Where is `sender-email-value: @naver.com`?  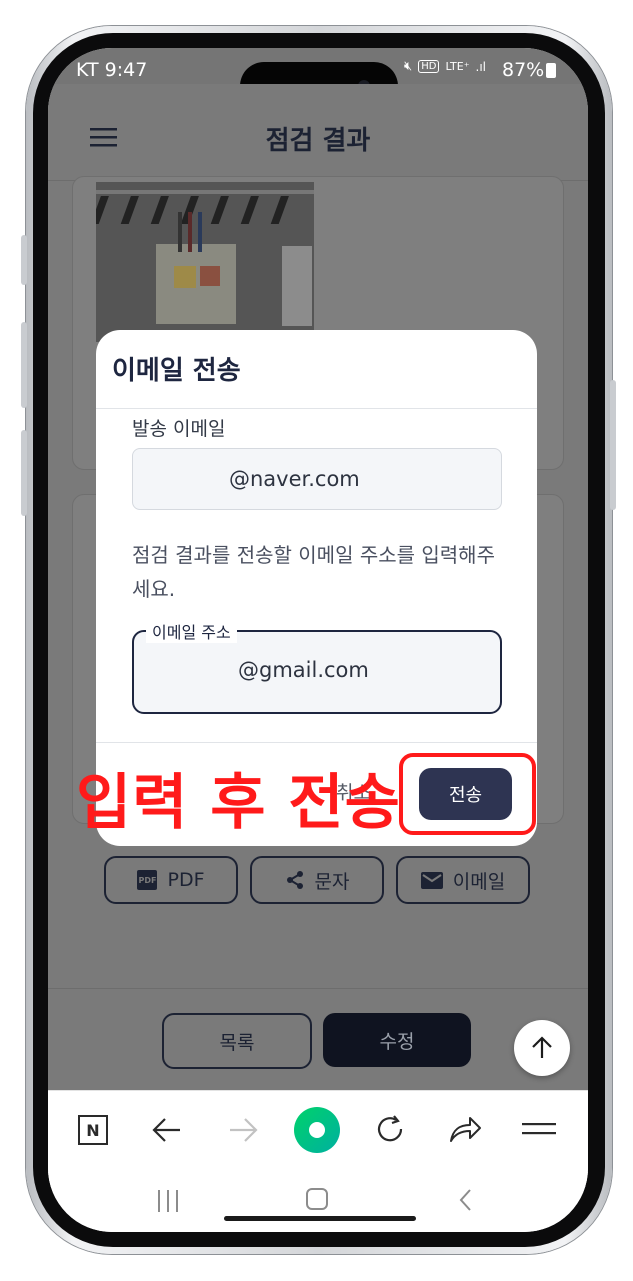
sender-email-value: @naver.com is located at coordinates (294, 479).